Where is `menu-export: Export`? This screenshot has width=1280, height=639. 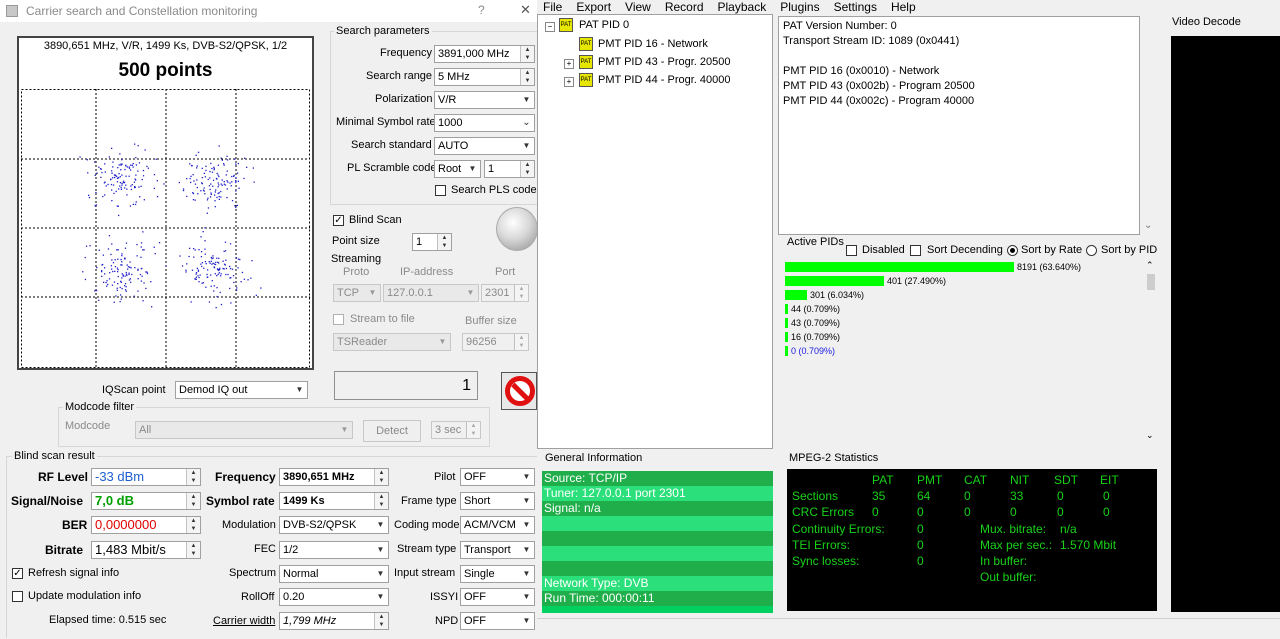 menu-export: Export is located at coordinates (593, 7).